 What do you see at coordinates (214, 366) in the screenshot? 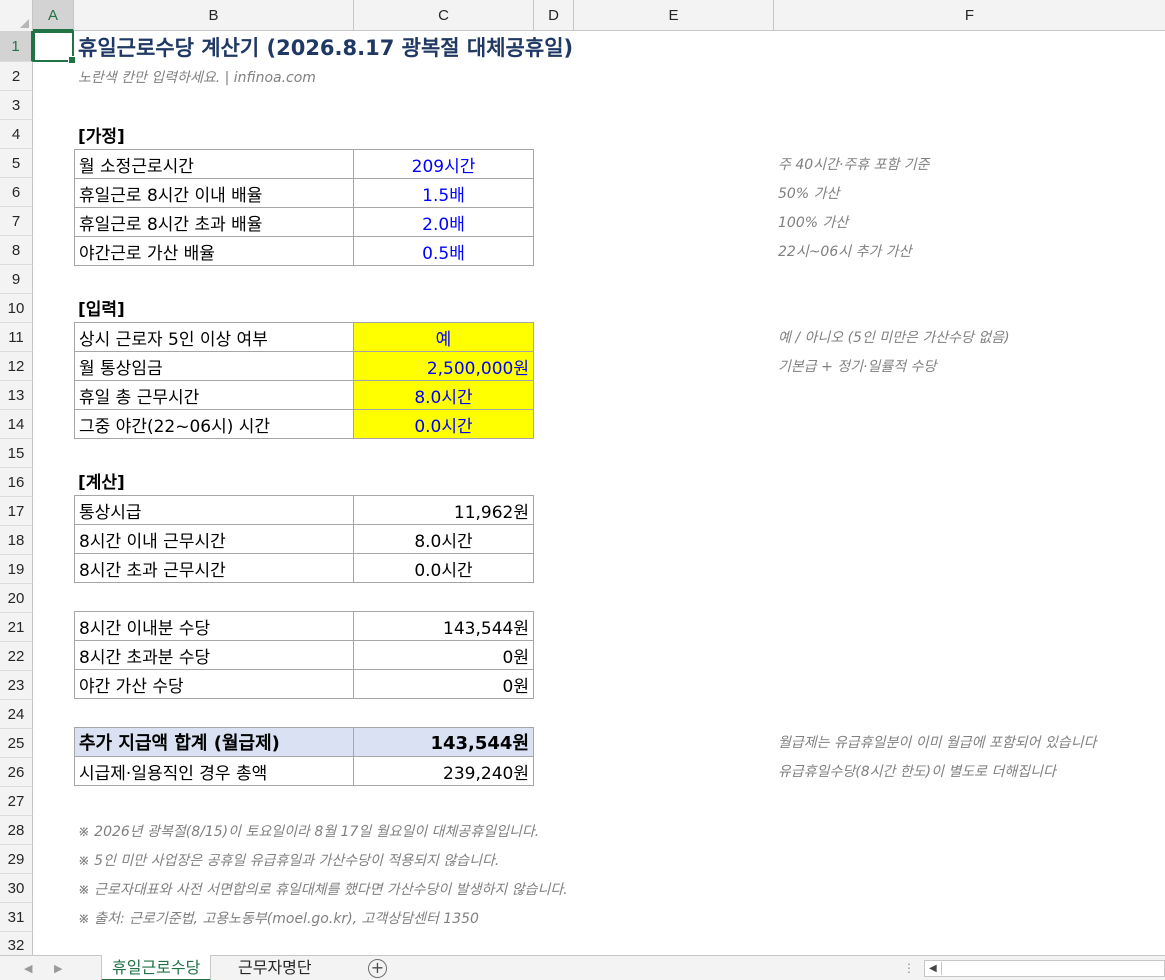
I see `input-label: 월 통상임금` at bounding box center [214, 366].